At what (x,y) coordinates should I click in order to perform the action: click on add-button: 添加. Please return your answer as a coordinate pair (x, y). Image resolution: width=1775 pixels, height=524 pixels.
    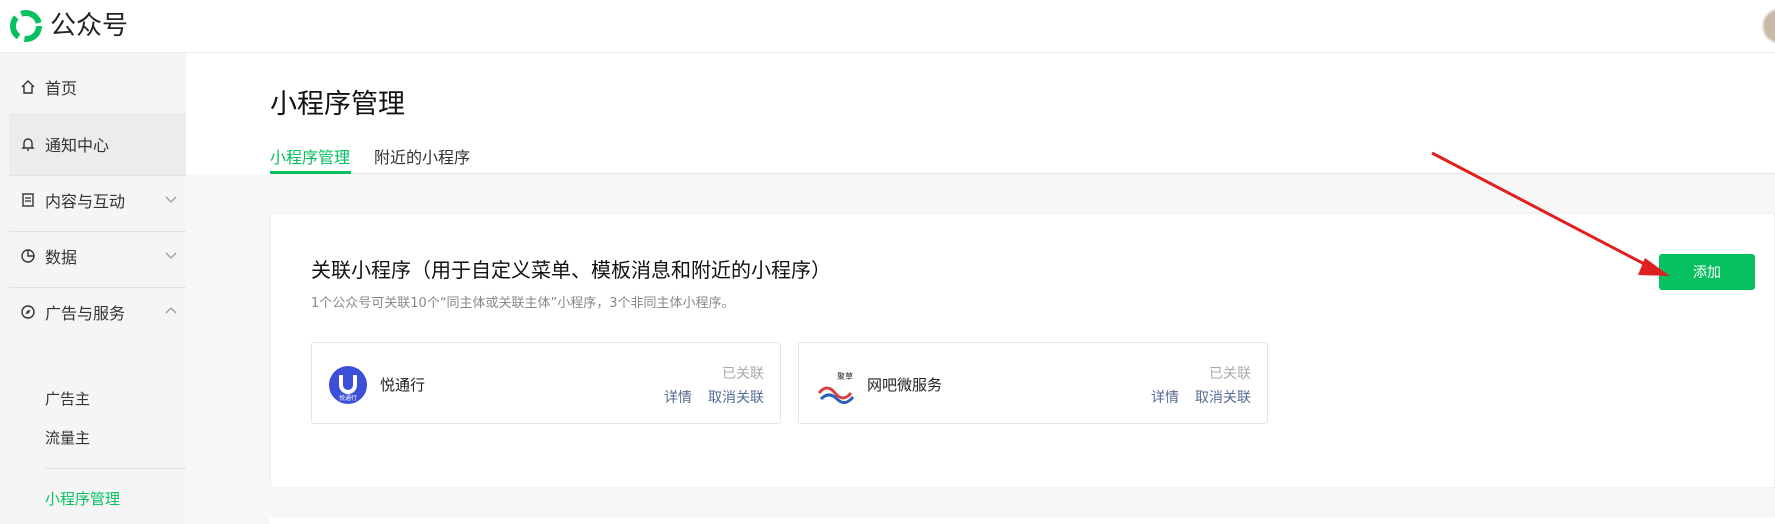
    Looking at the image, I should click on (1707, 272).